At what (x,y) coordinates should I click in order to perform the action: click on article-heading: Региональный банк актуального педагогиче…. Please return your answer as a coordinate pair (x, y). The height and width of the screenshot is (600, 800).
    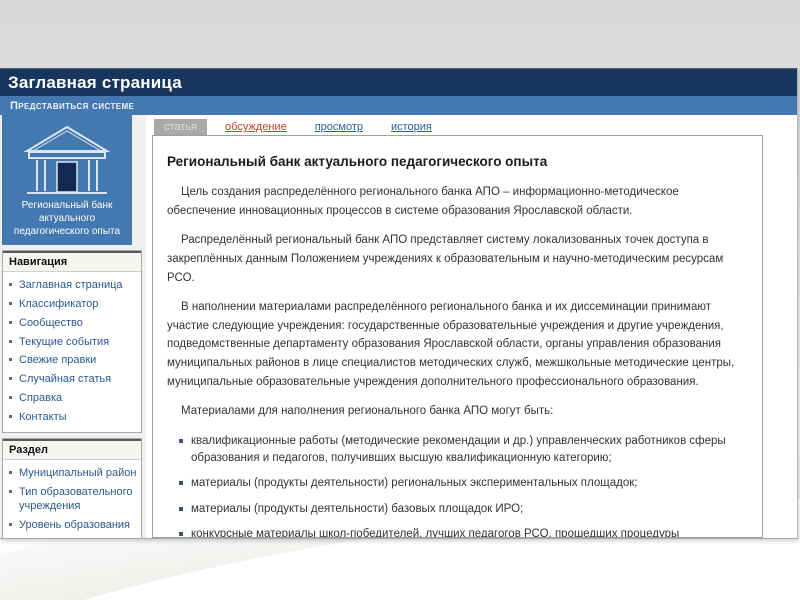
    Looking at the image, I should click on (357, 161).